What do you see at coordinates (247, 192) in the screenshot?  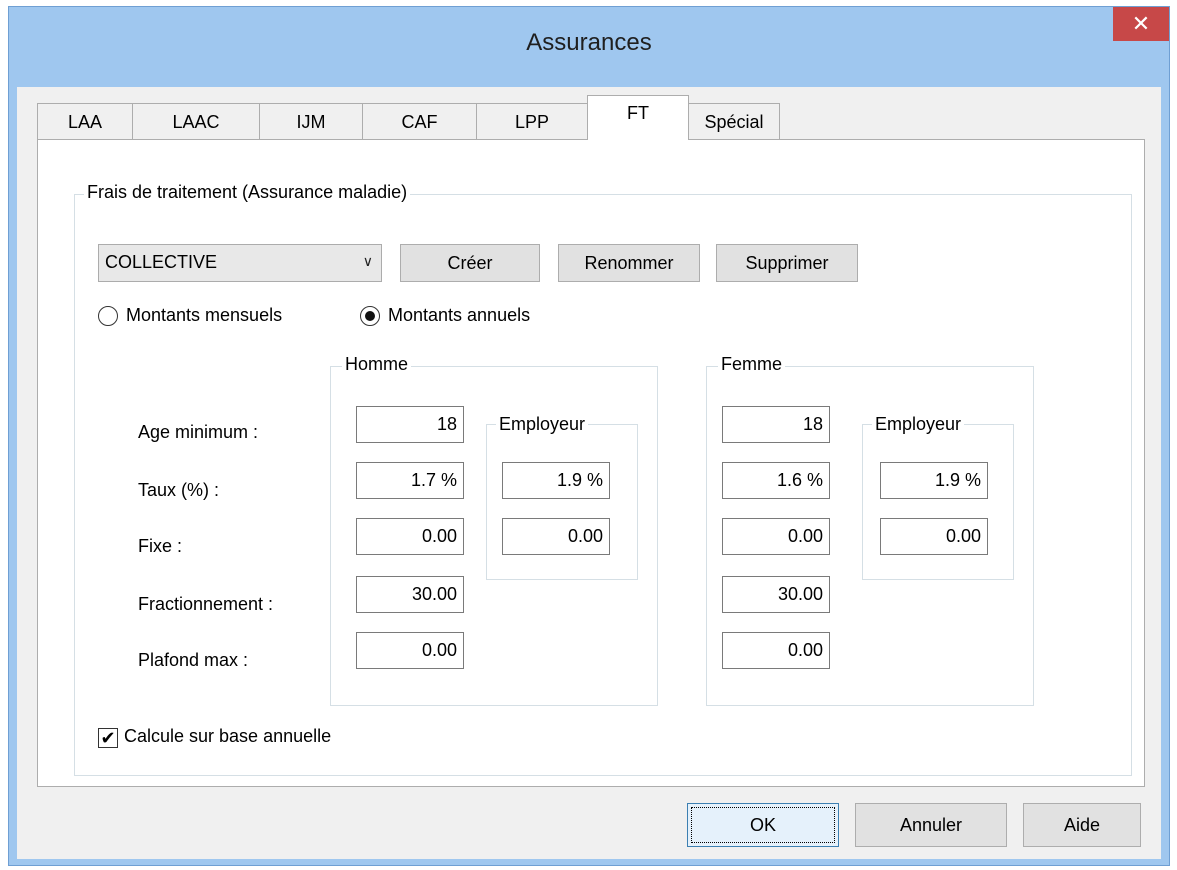 I see `group-title: Frais de traitement (Assurance maladie)` at bounding box center [247, 192].